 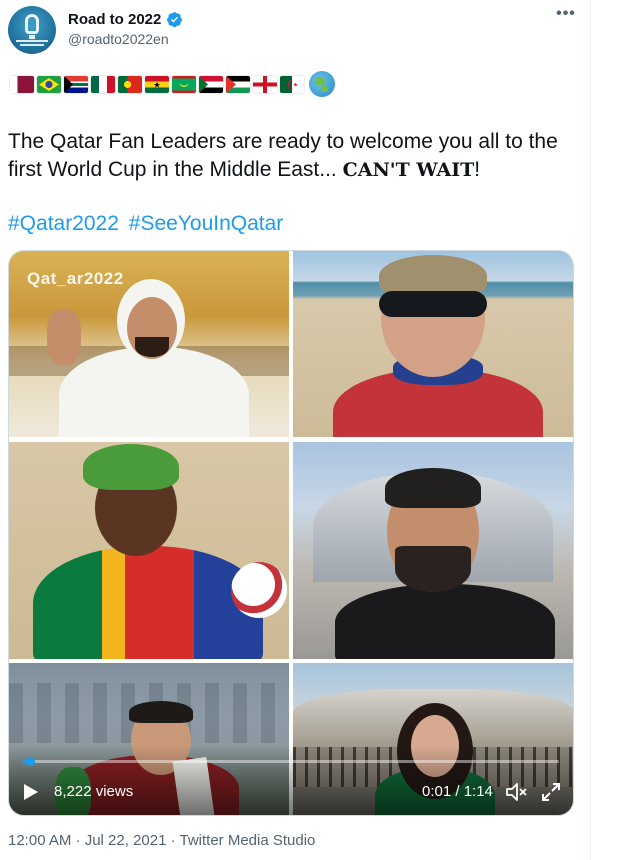 What do you see at coordinates (566, 16) in the screenshot?
I see `more-options-icon: •••` at bounding box center [566, 16].